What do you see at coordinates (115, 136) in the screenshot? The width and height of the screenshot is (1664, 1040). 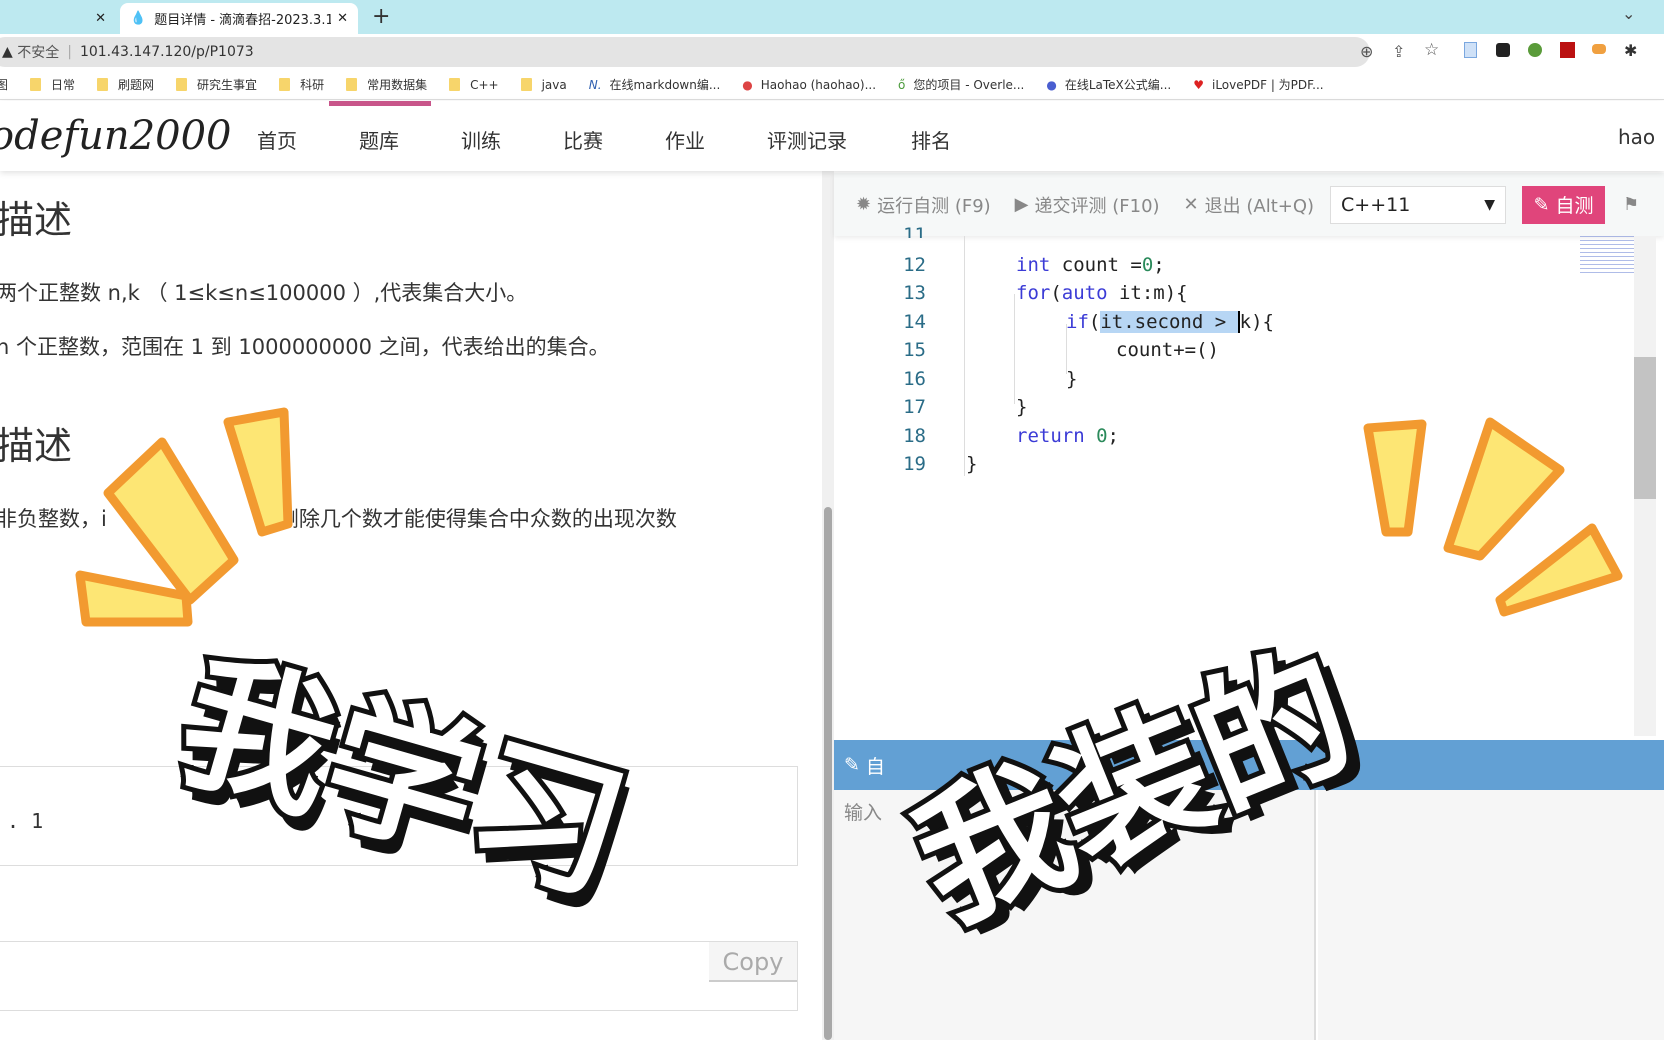 I see `site-logo: odefun2000` at bounding box center [115, 136].